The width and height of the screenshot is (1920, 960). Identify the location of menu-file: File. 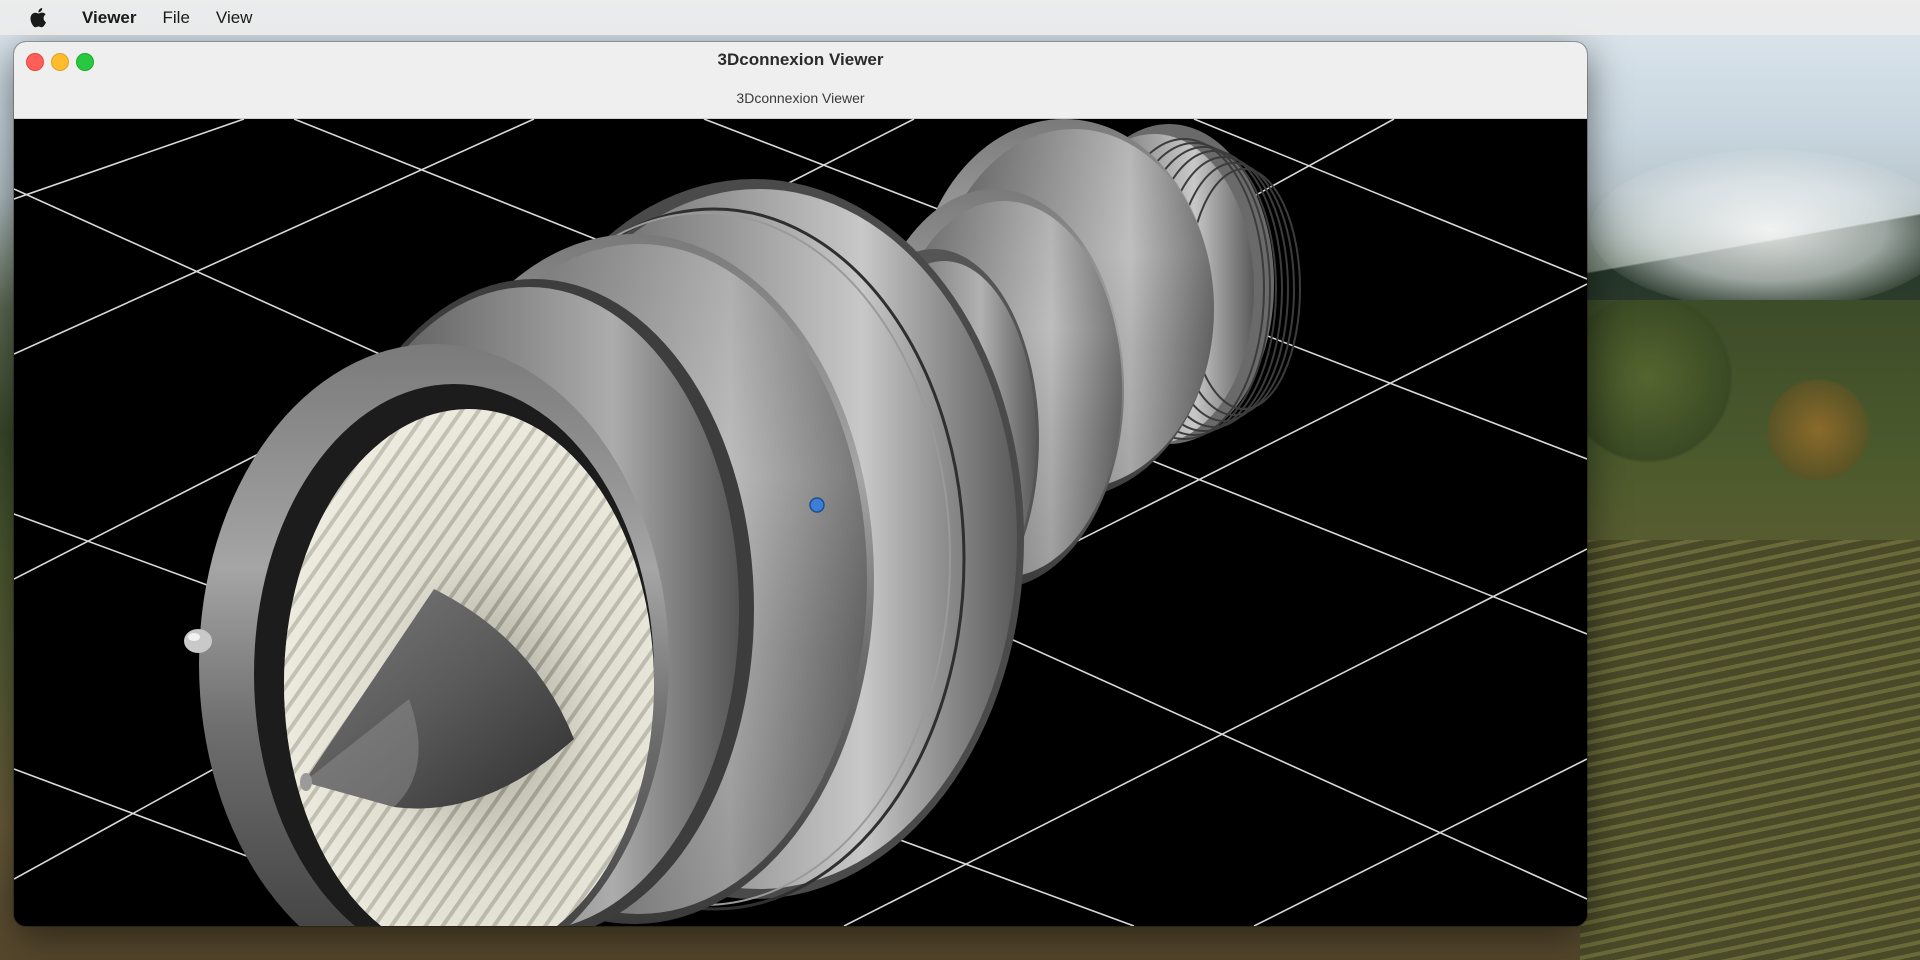
(176, 18).